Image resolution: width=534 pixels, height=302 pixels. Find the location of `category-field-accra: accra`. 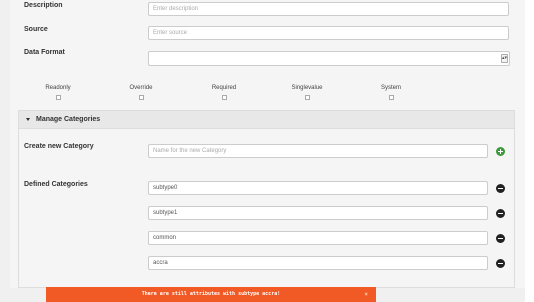

category-field-accra: accra is located at coordinates (318, 263).